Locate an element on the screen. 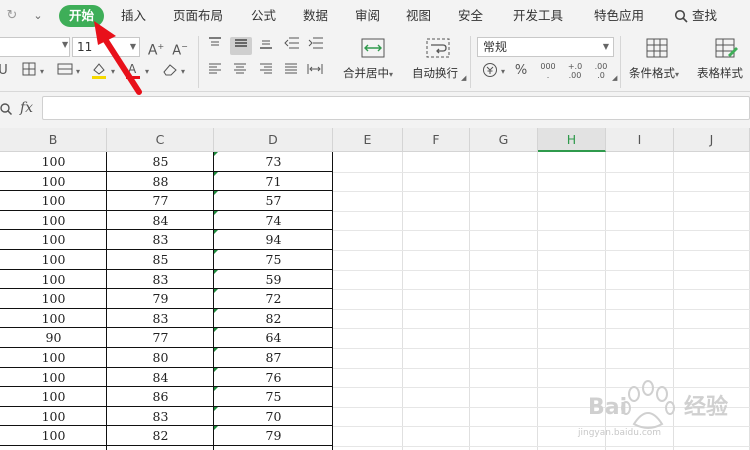 This screenshot has height=450, width=750. clear-format-icon is located at coordinates (170, 71).